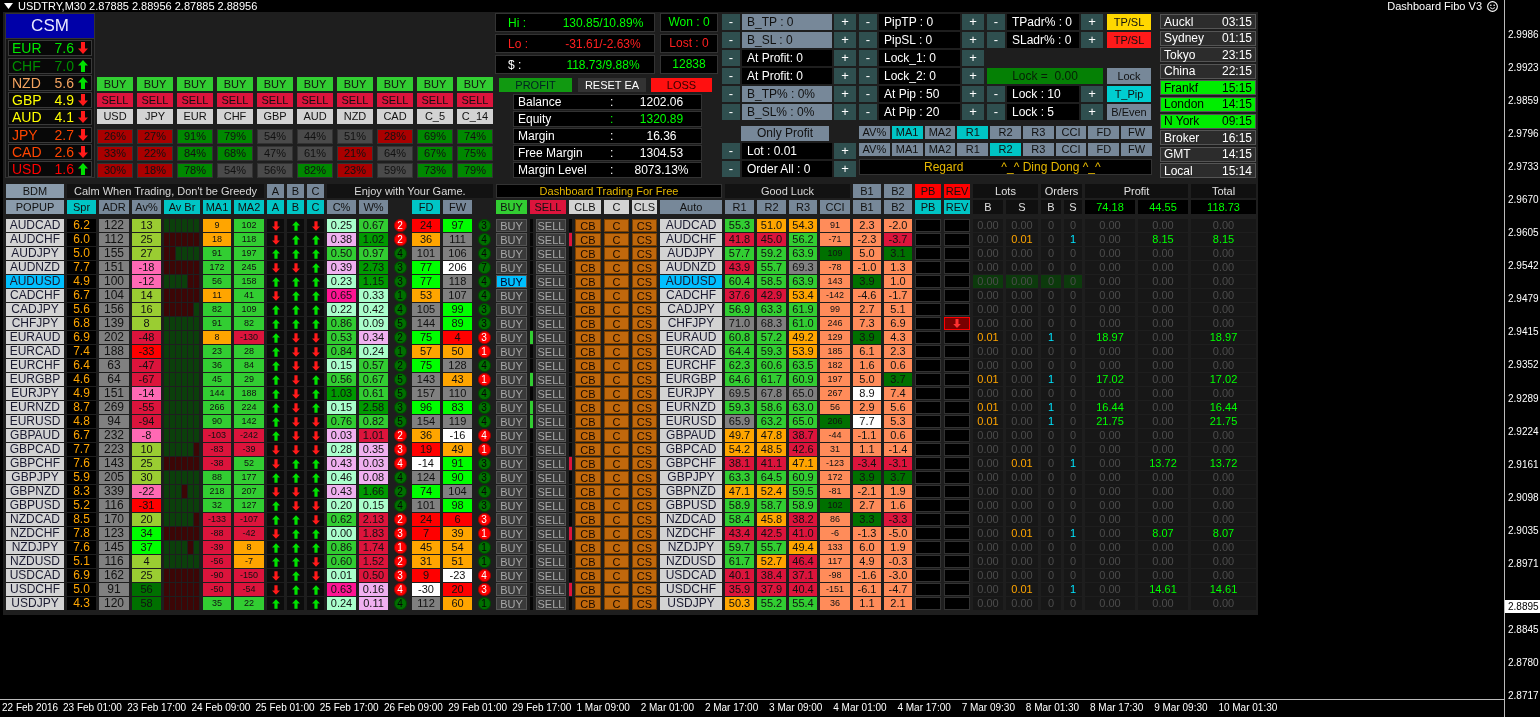  Describe the element at coordinates (35, 393) in the screenshot. I see `pair-button: EURJPY` at that location.